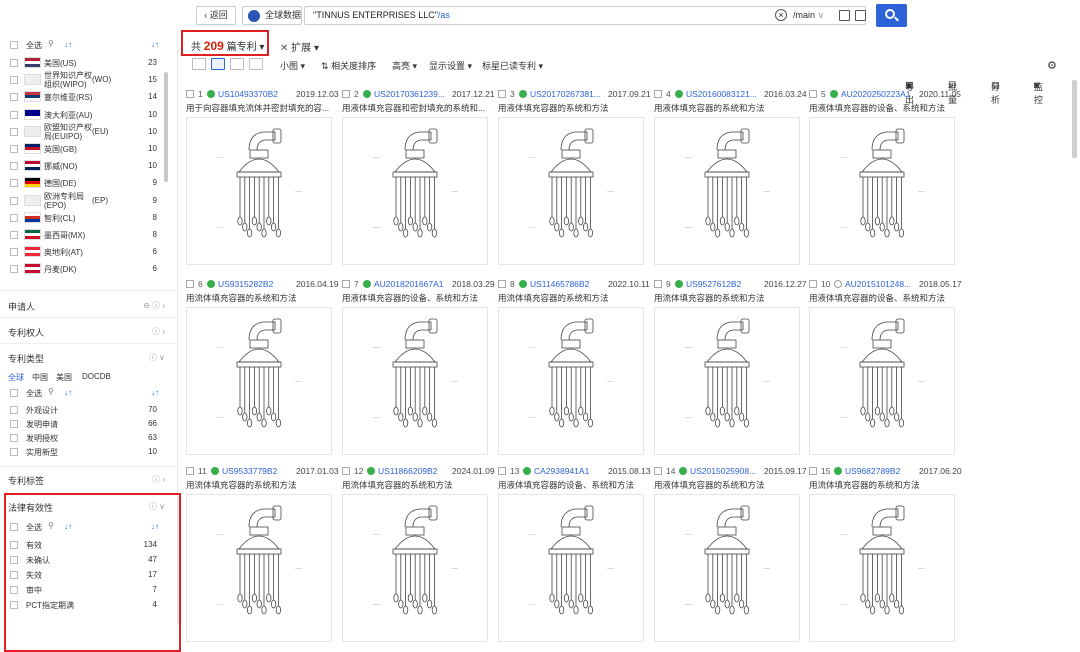  Describe the element at coordinates (1052, 65) in the screenshot. I see `gear-icon: ⚙` at that location.